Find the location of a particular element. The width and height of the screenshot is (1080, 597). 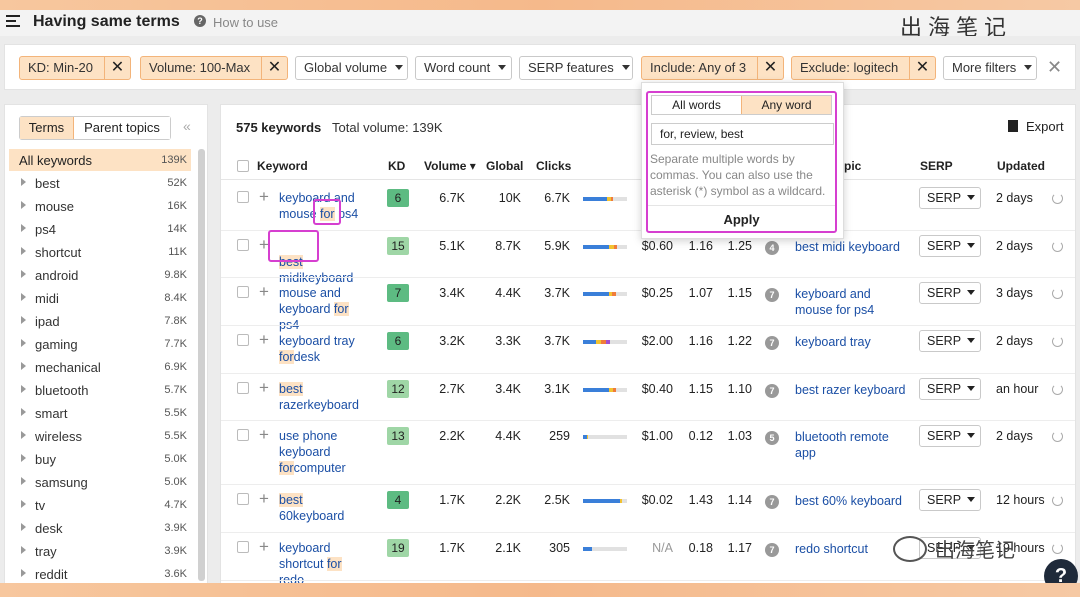

menu-icon is located at coordinates (13, 21).